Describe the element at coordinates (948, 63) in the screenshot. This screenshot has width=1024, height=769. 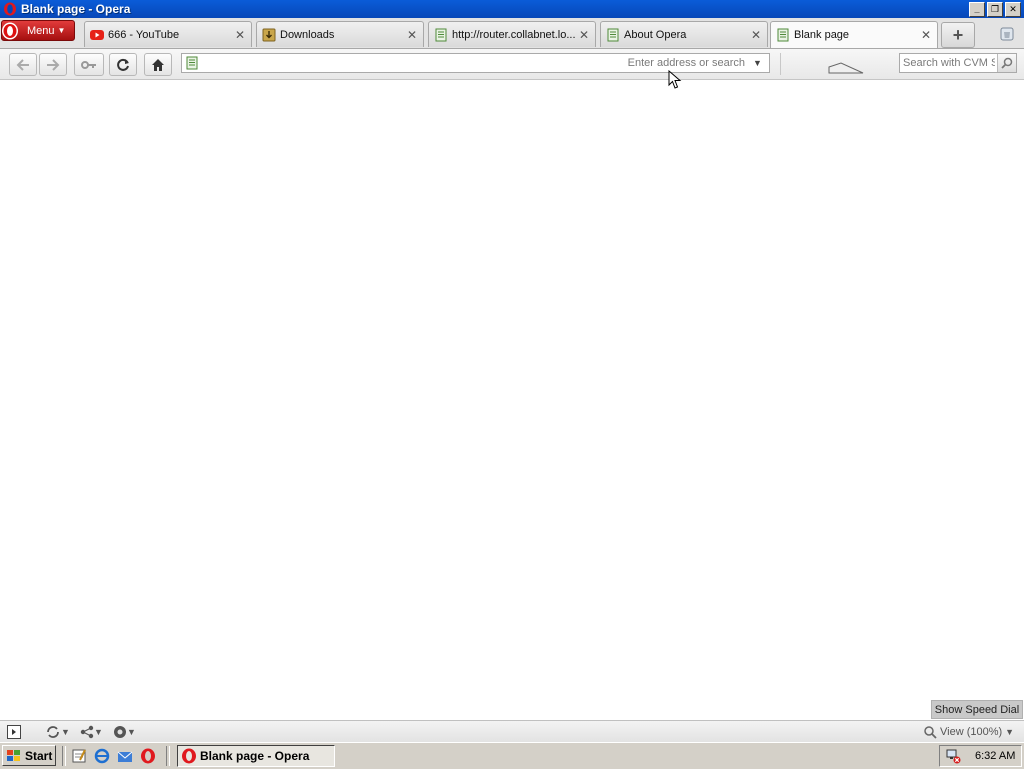
I see `search-input` at that location.